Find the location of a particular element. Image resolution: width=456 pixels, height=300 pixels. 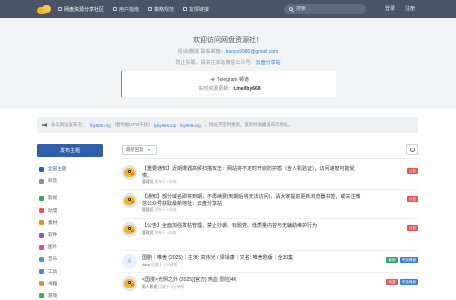

tag-badge: 动漫 is located at coordinates (392, 282).